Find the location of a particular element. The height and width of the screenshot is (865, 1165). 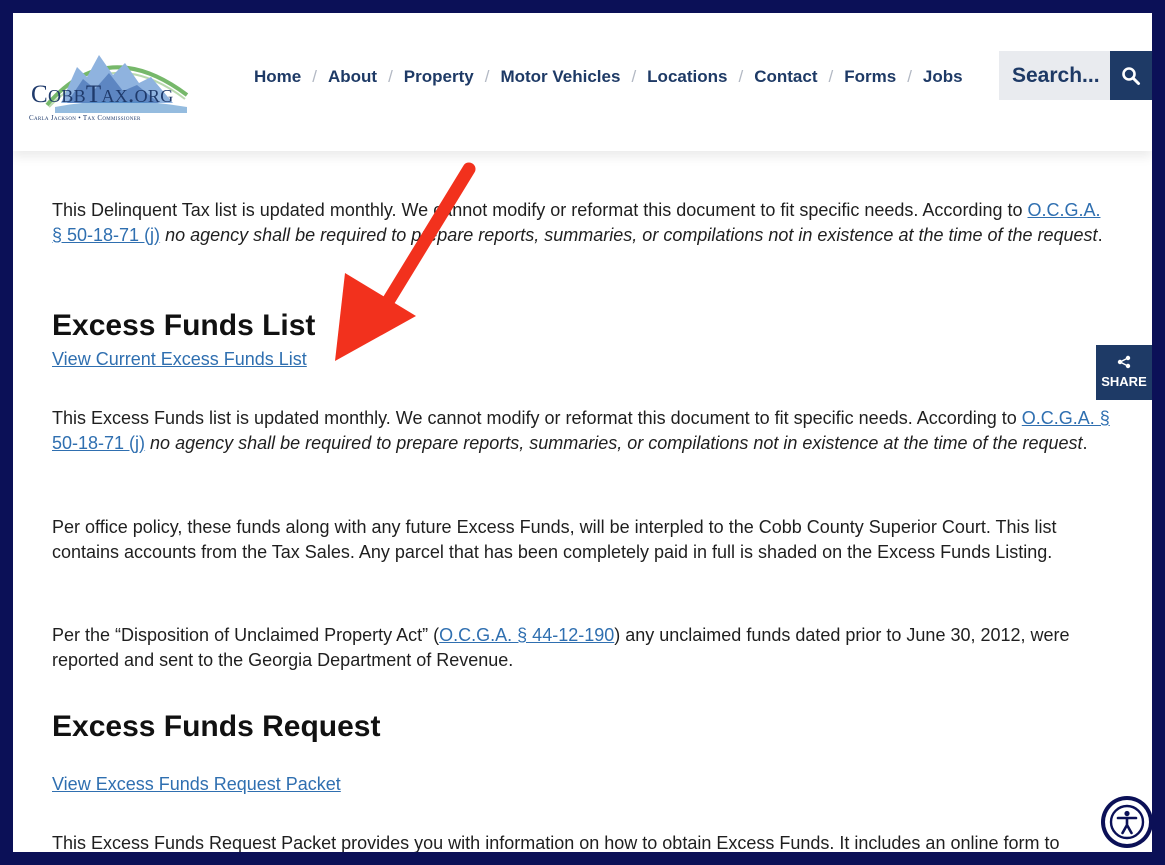

share-button: SHARE is located at coordinates (1124, 372).